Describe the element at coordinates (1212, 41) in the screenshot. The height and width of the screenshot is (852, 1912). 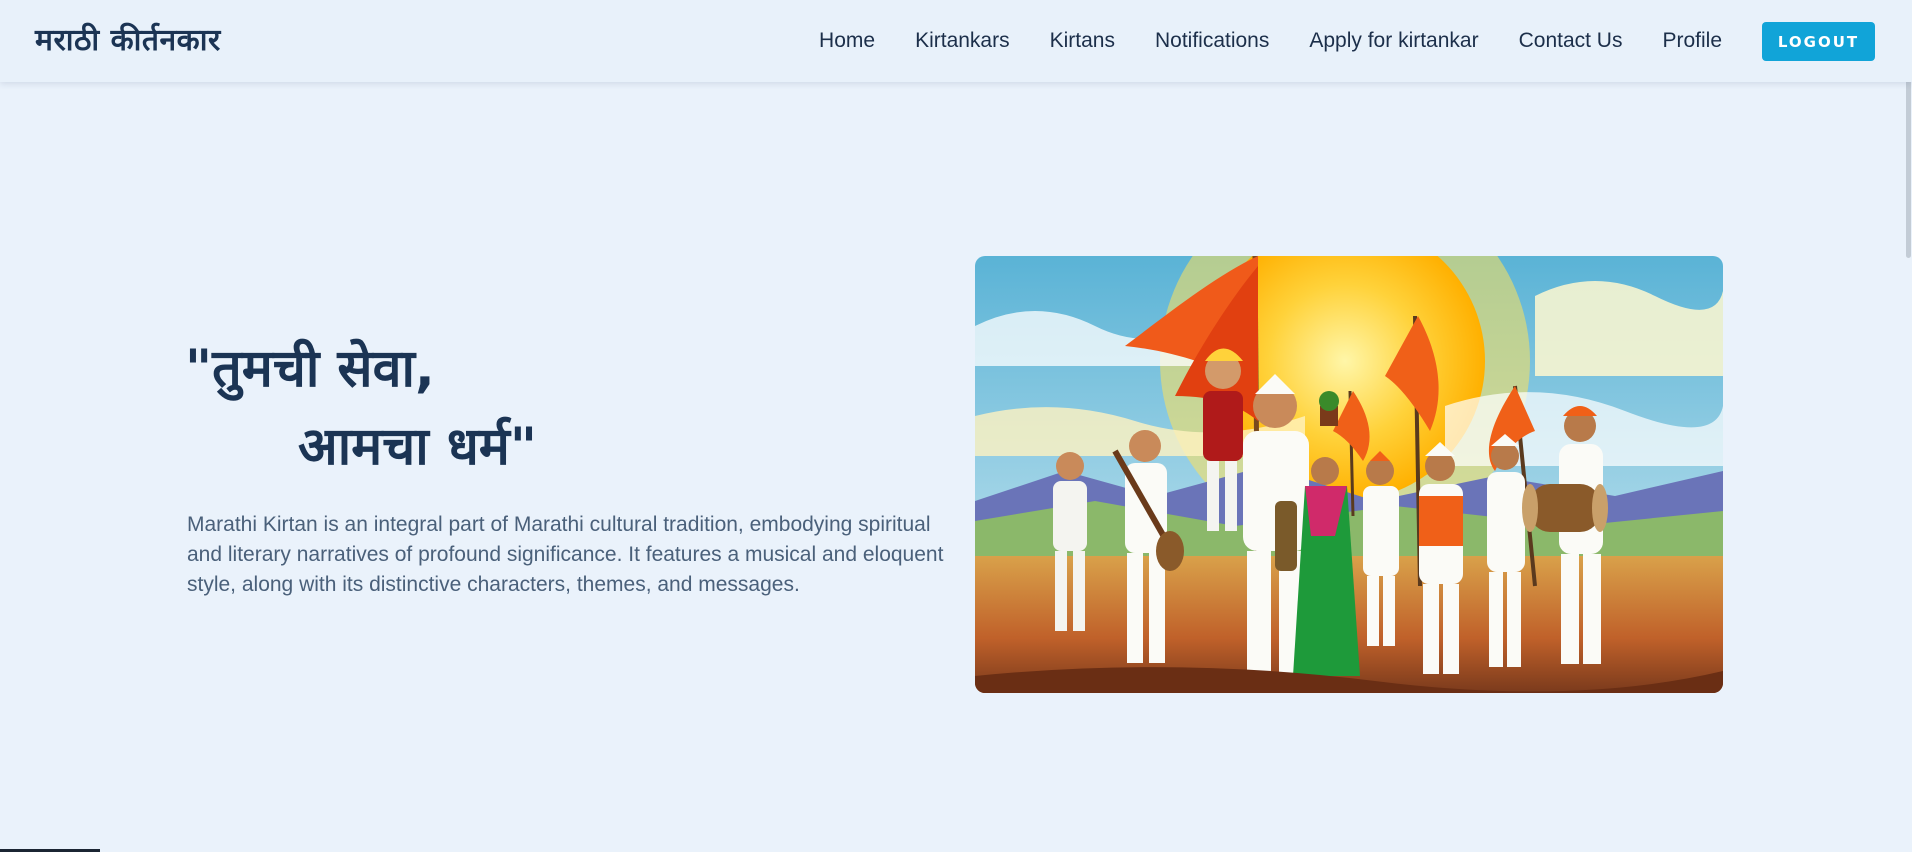
I see `nav-notifications: Notifications` at that location.